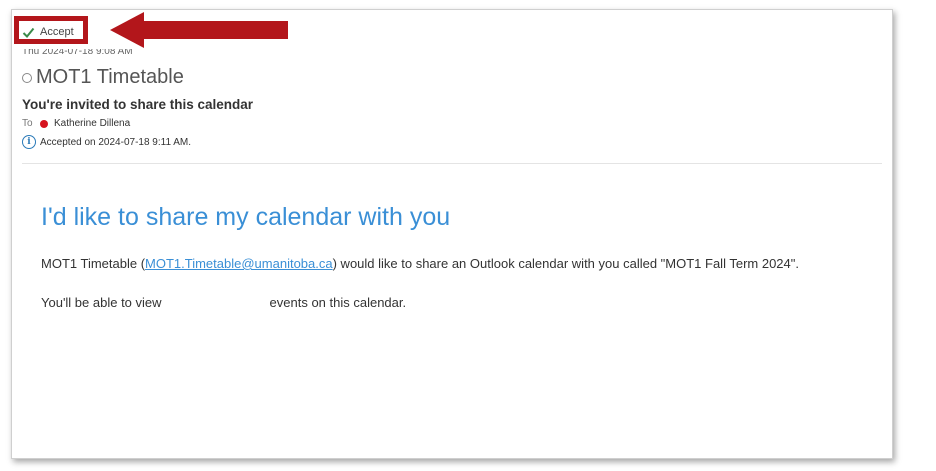  What do you see at coordinates (57, 32) in the screenshot?
I see `accept-label: Accept` at bounding box center [57, 32].